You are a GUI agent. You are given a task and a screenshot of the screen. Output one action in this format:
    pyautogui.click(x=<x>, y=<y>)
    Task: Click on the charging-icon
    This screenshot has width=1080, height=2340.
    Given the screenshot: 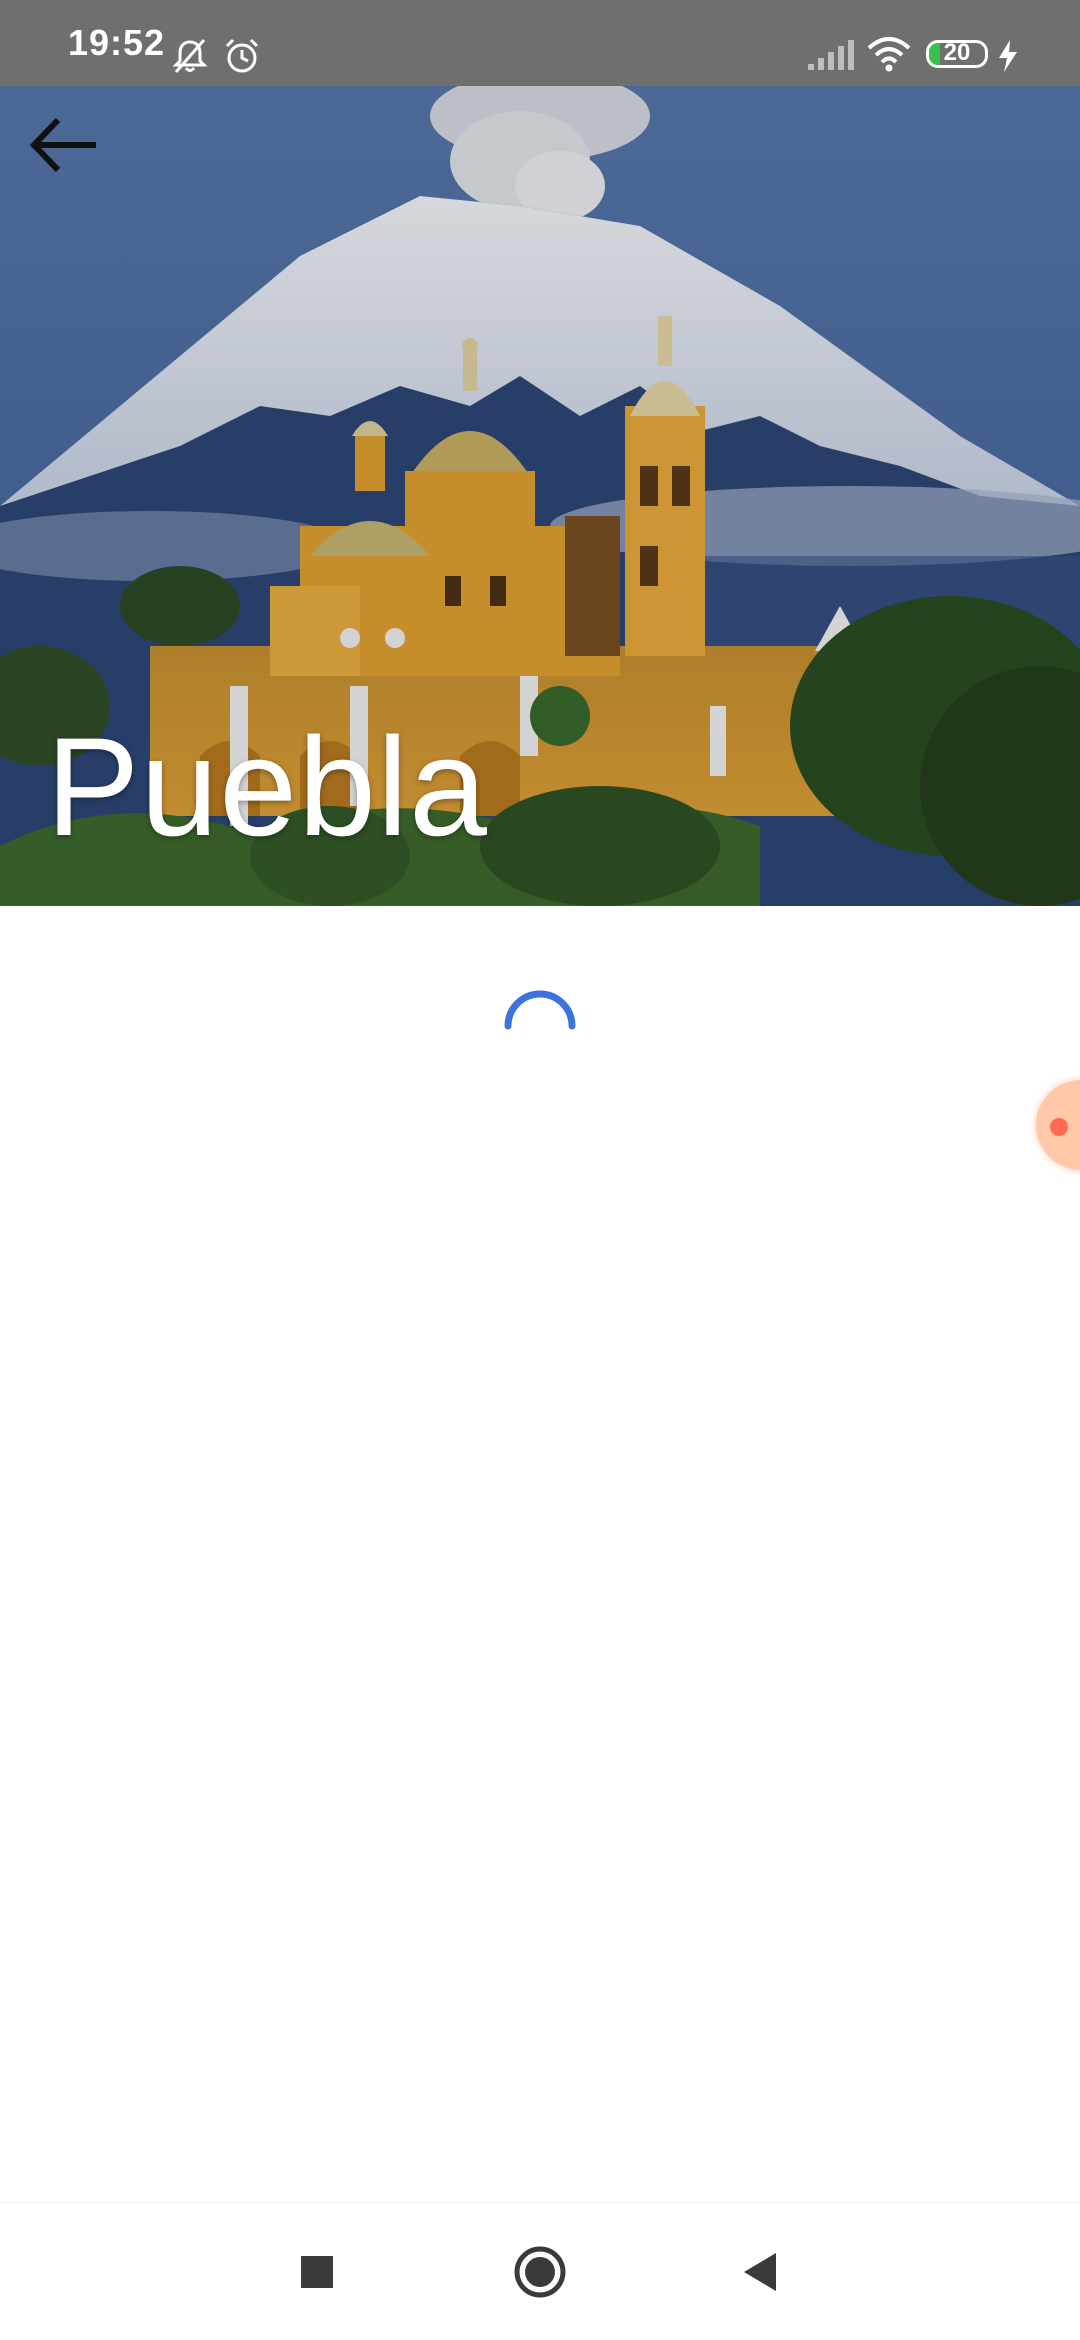 What is the action you would take?
    pyautogui.click(x=1008, y=56)
    